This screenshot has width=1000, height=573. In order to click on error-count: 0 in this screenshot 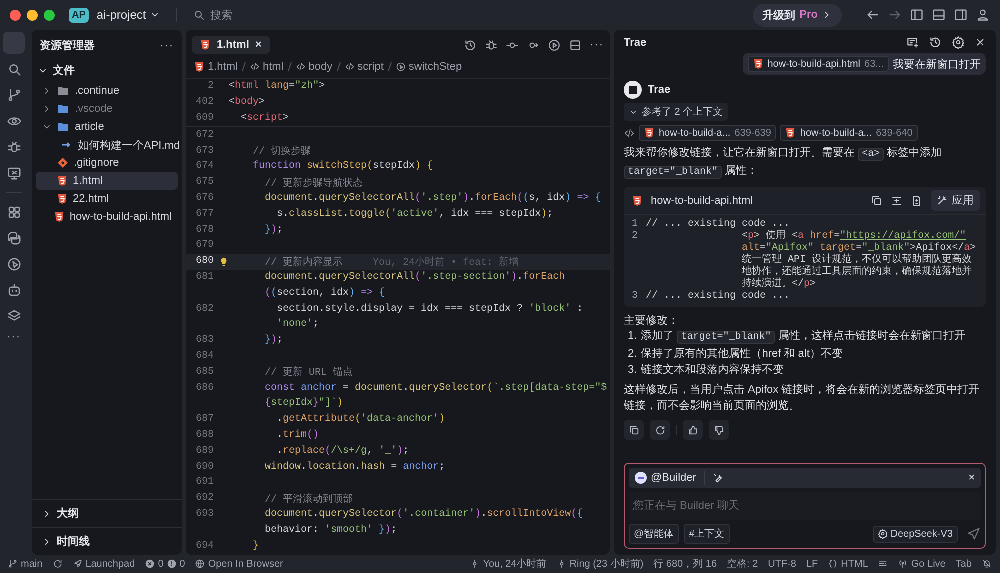, I will do `click(161, 564)`.